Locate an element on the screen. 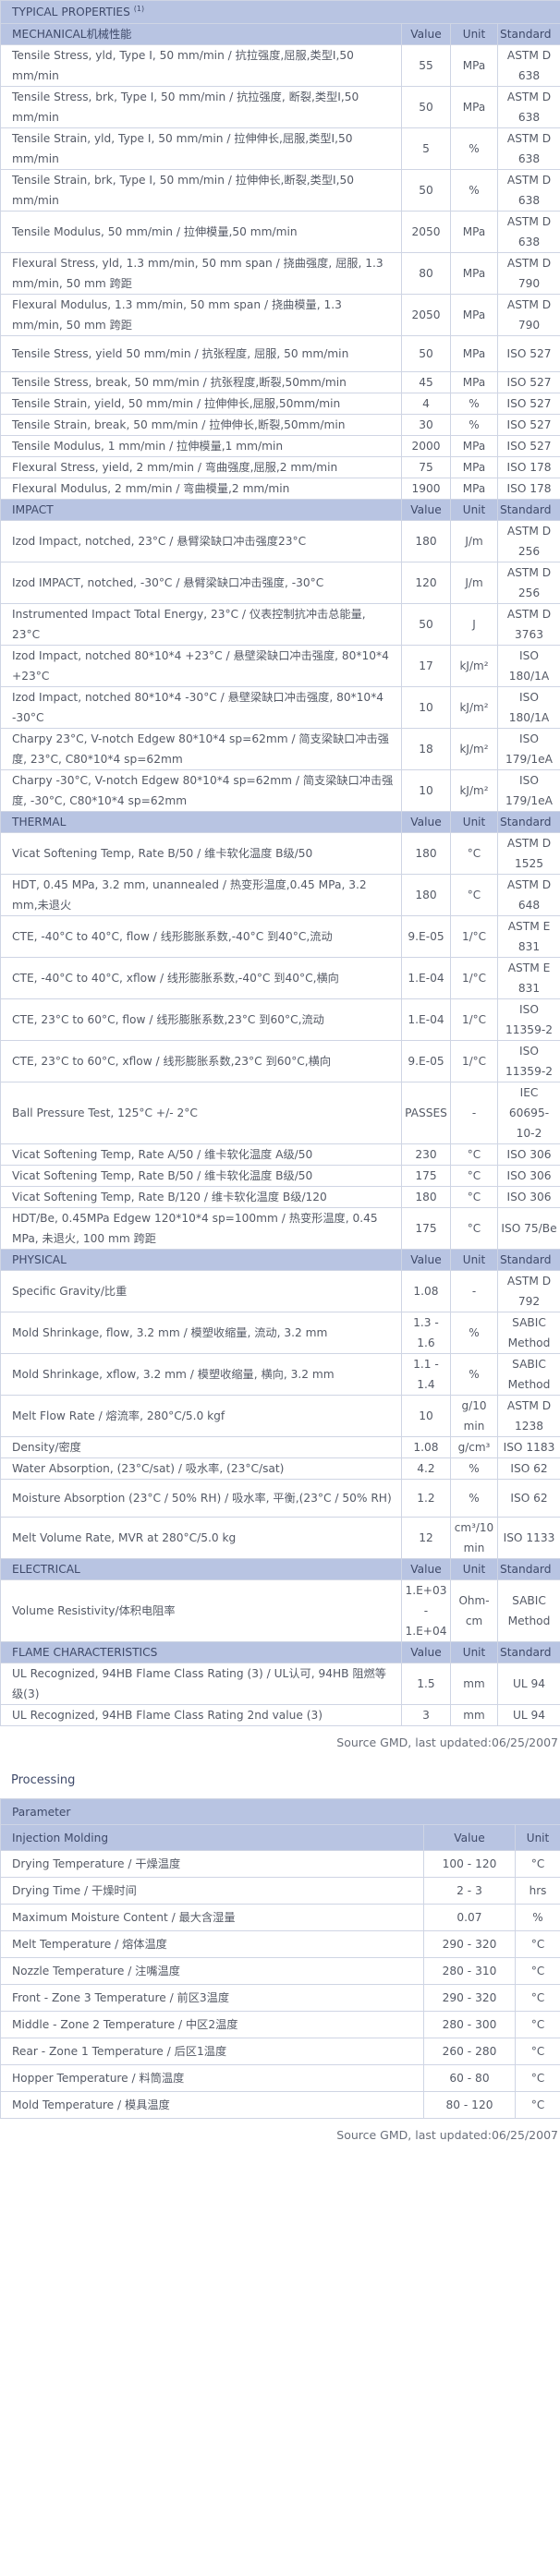 This screenshot has width=560, height=2576. parameter-name: Front - Zone 3 Temperature / 前区3温度 is located at coordinates (212, 1998).